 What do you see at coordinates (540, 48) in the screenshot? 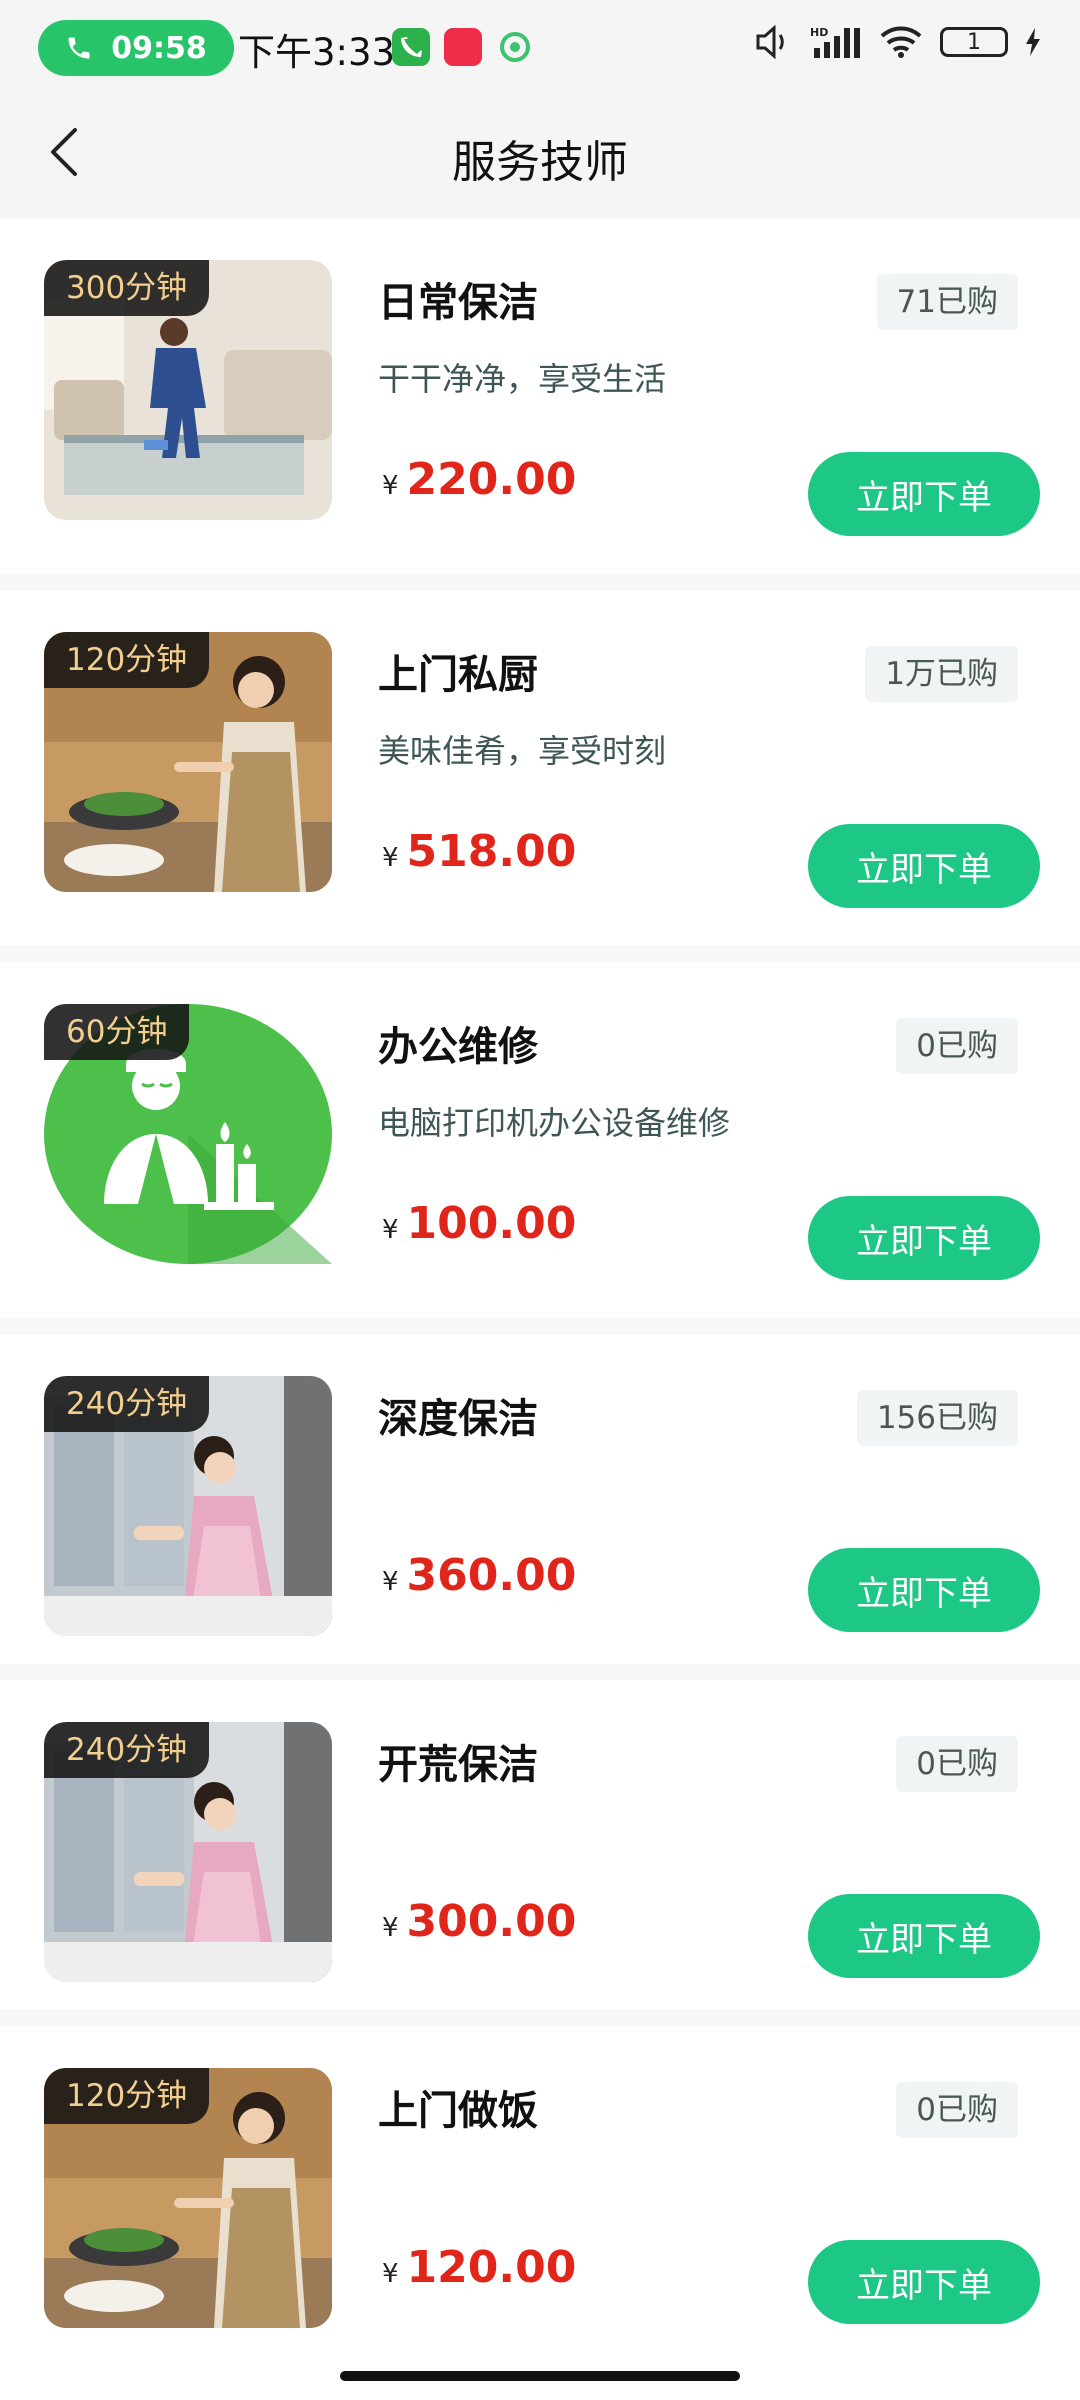
I see `status-bar: 09:58 下午3:33 HD 1` at bounding box center [540, 48].